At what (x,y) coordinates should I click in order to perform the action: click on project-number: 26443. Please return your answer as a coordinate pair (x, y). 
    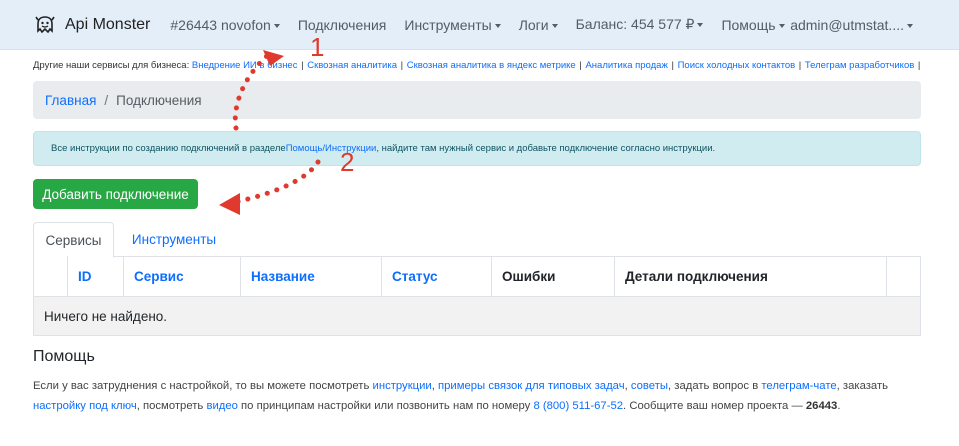
    Looking at the image, I should click on (821, 406).